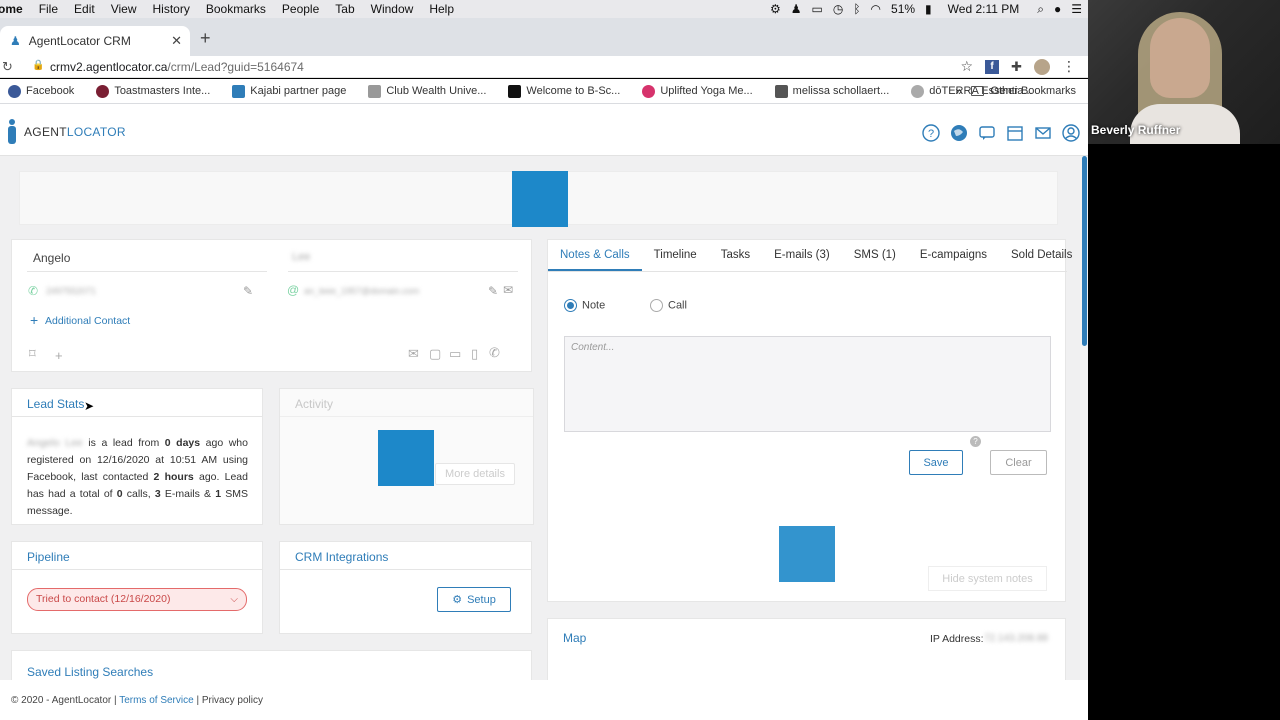 The image size is (1280, 720). Describe the element at coordinates (300, 9) in the screenshot. I see `menu-people: People` at that location.